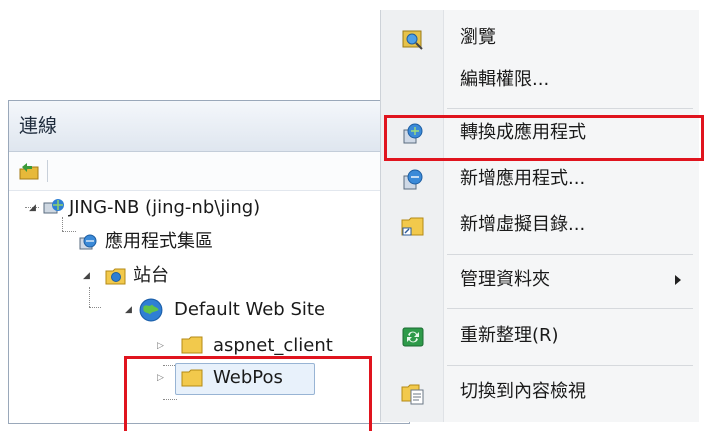  I want to click on submenu-arrow-icon, so click(678, 280).